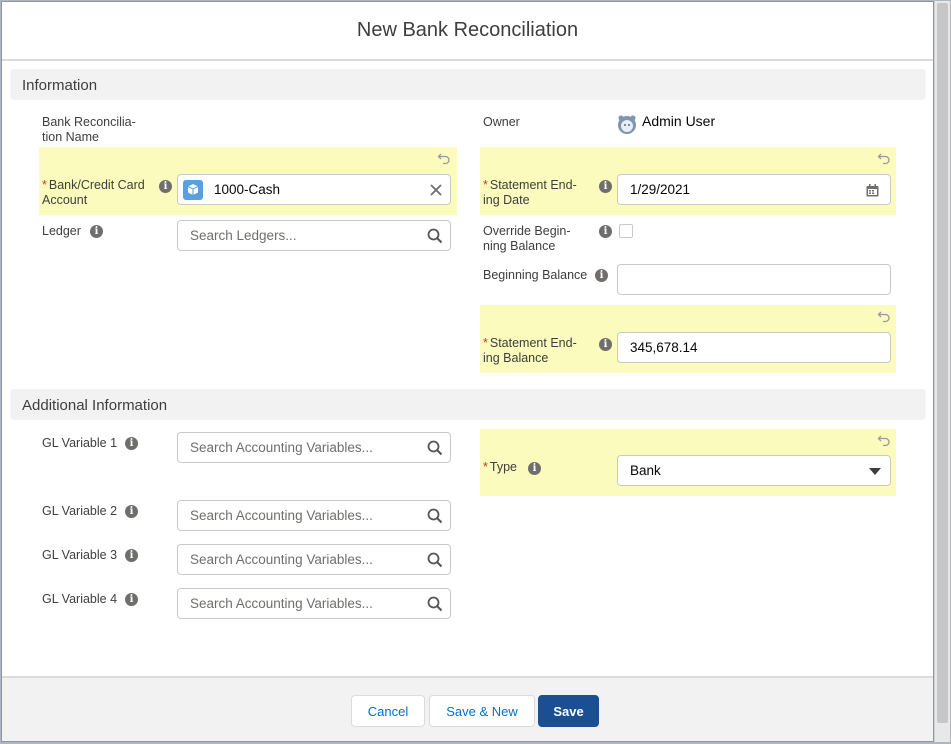 This screenshot has width=951, height=744. I want to click on modal-title: New Bank Reconciliation, so click(467, 30).